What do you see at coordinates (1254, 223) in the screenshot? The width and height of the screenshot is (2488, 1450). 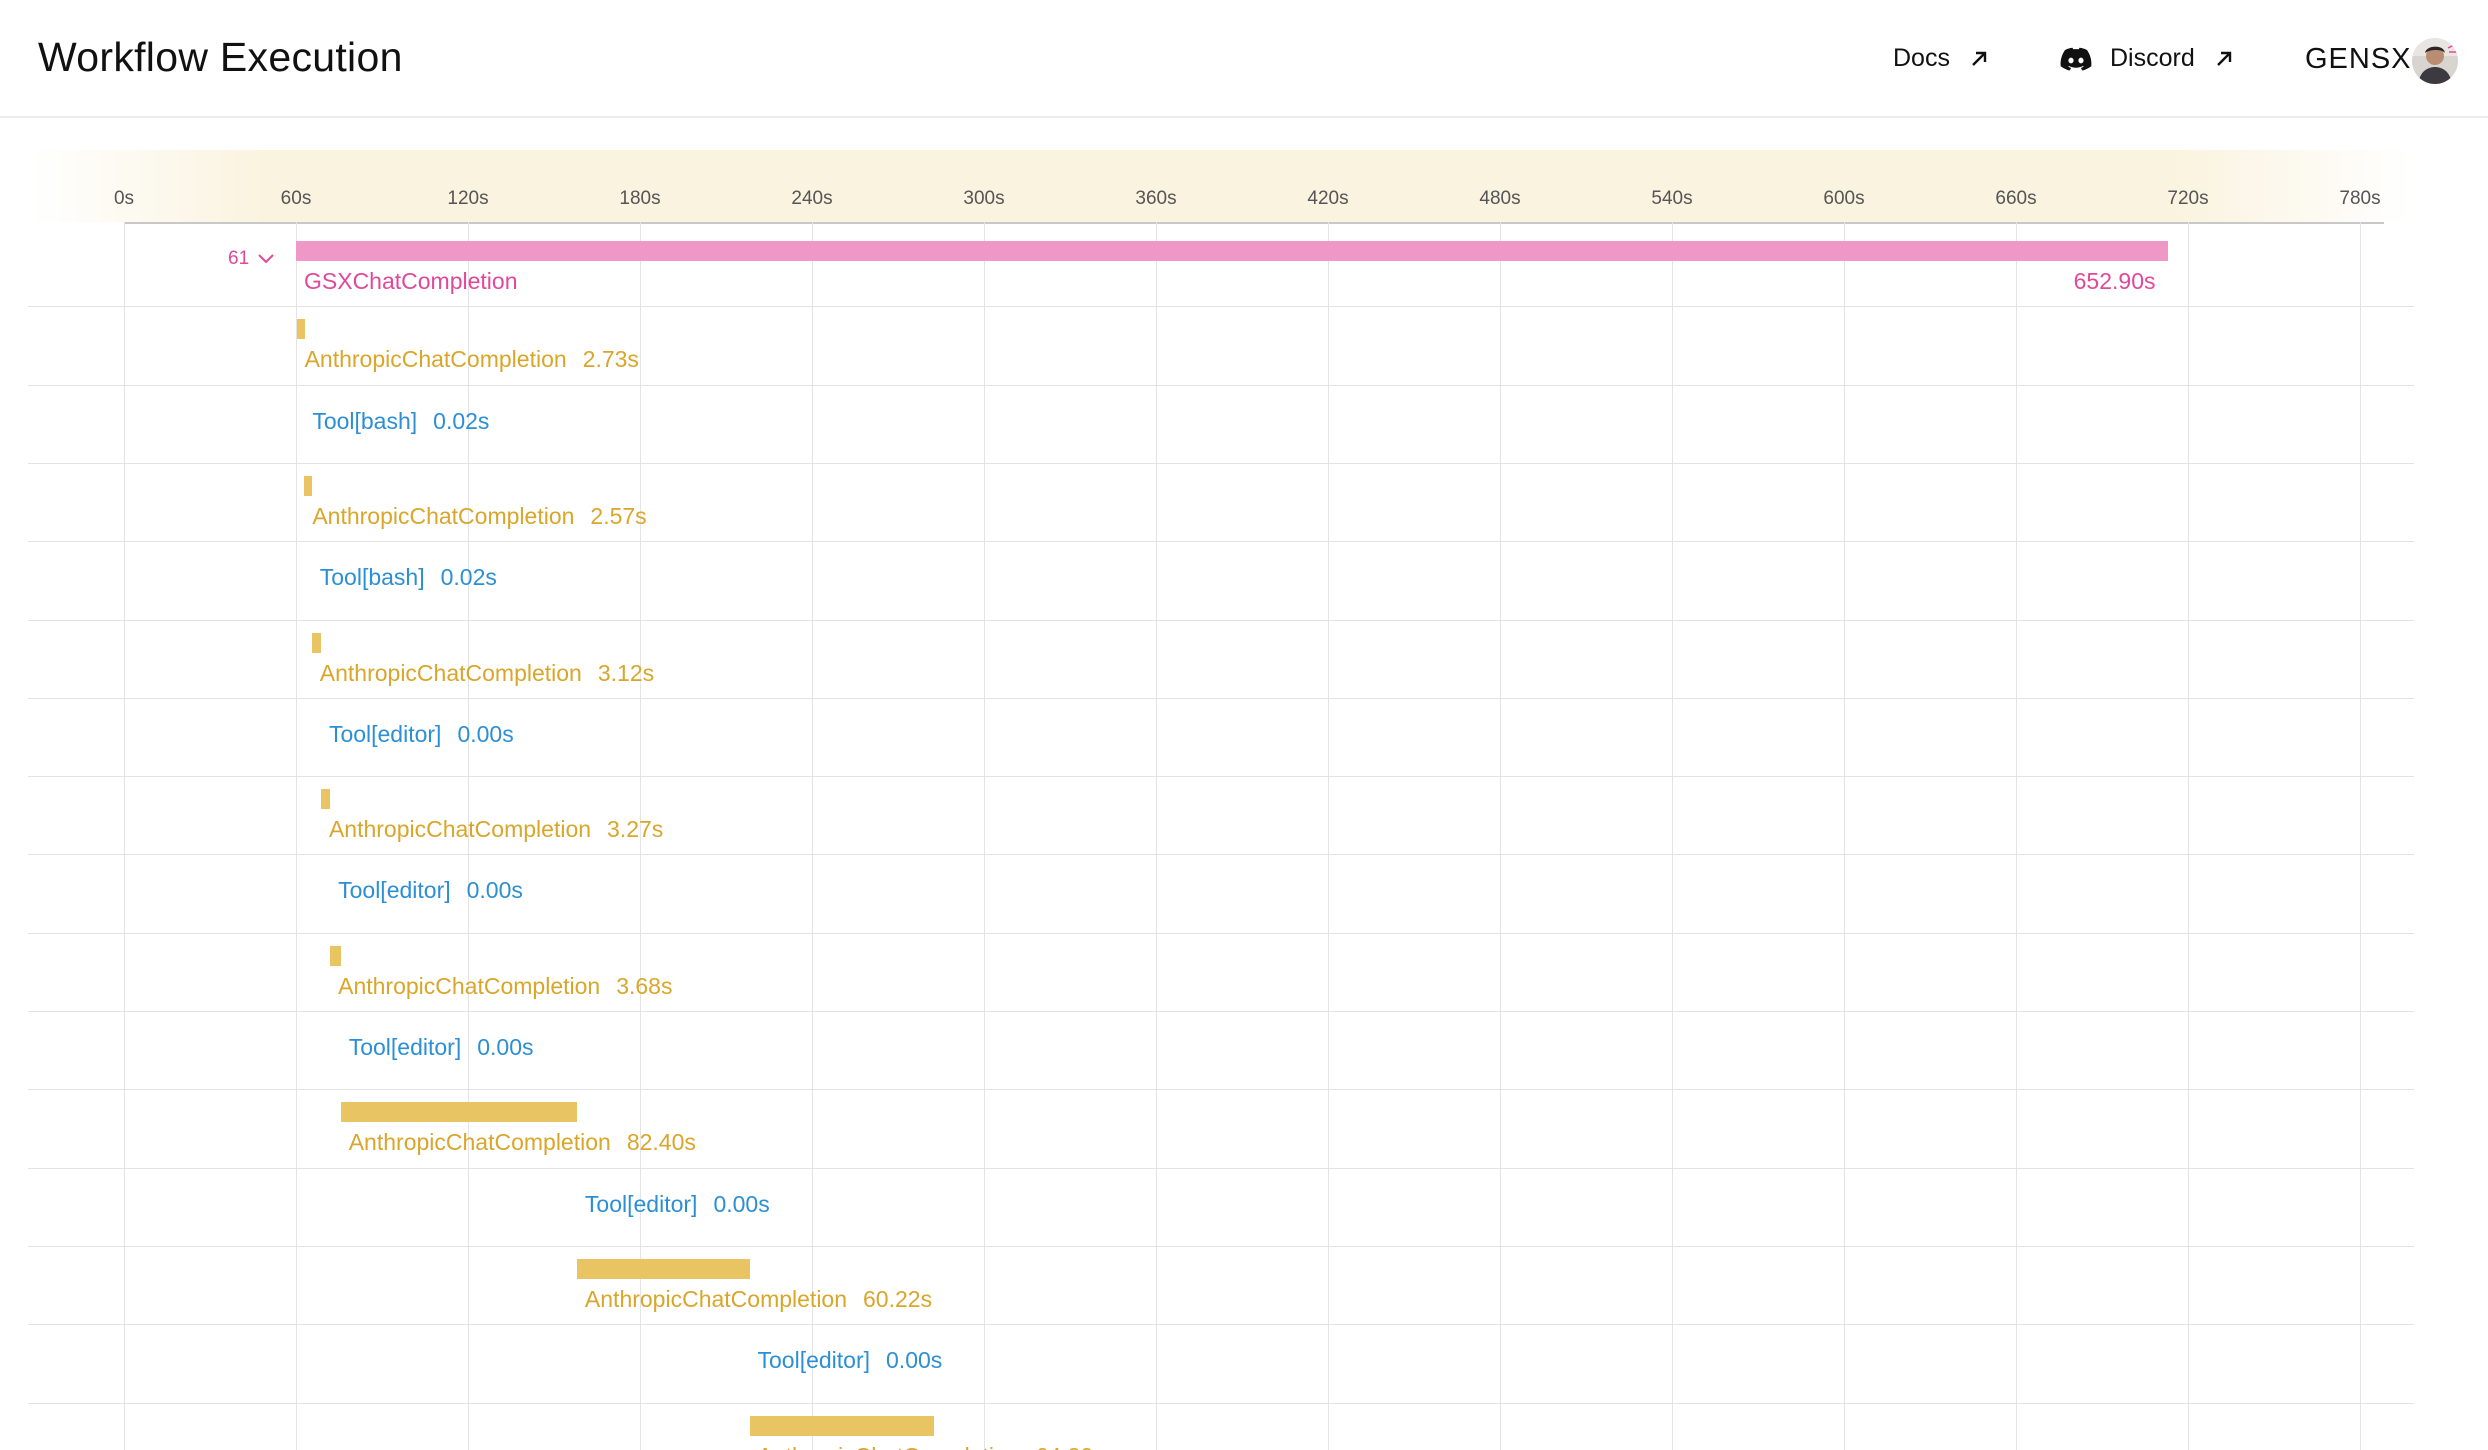 I see `time-axis-line` at bounding box center [1254, 223].